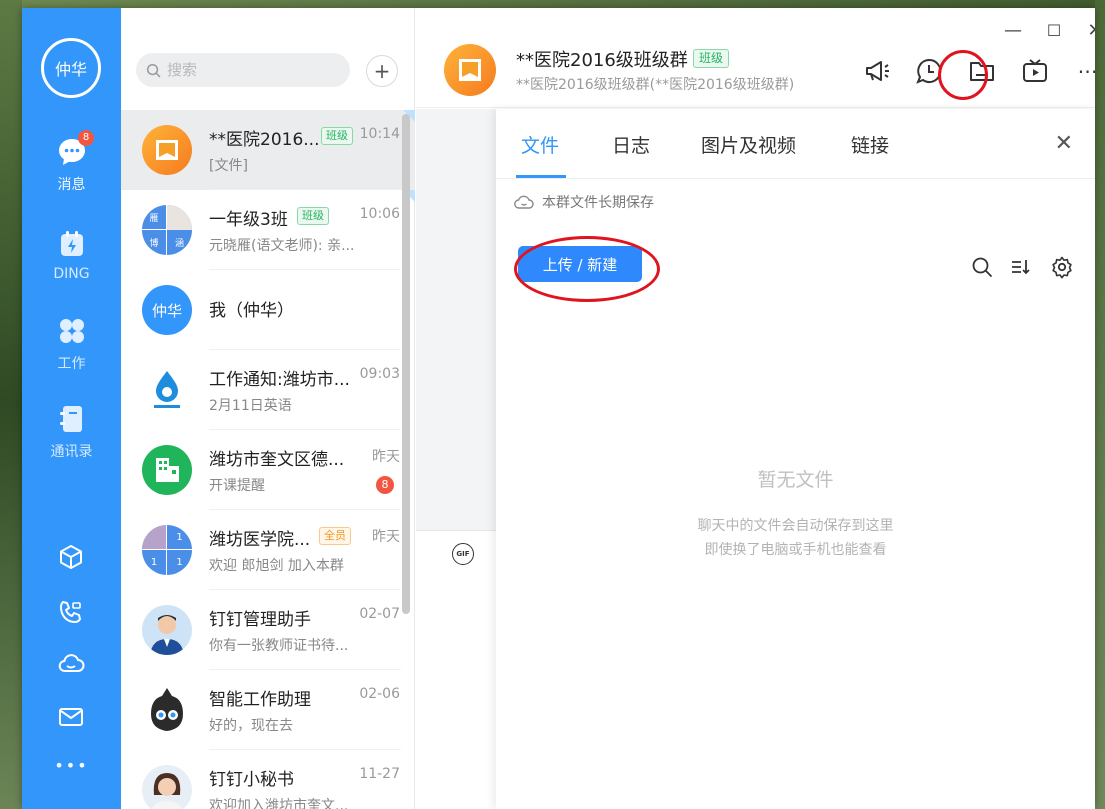 The image size is (1105, 809). I want to click on cloud-disk-icon, so click(71, 664).